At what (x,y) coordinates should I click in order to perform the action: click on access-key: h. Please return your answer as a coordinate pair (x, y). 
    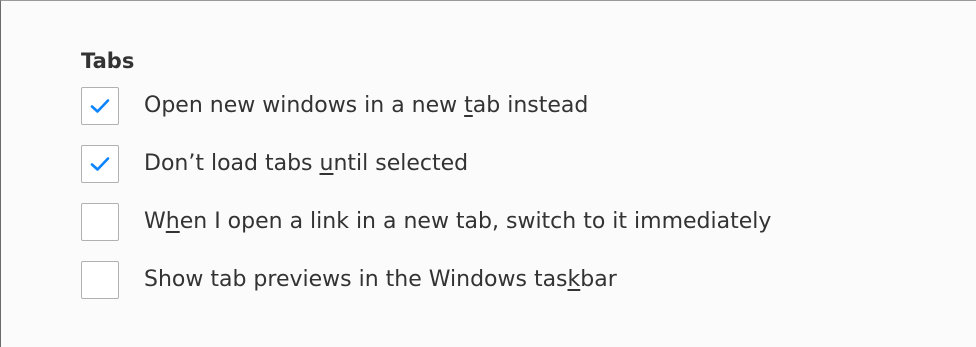
    Looking at the image, I should click on (172, 221).